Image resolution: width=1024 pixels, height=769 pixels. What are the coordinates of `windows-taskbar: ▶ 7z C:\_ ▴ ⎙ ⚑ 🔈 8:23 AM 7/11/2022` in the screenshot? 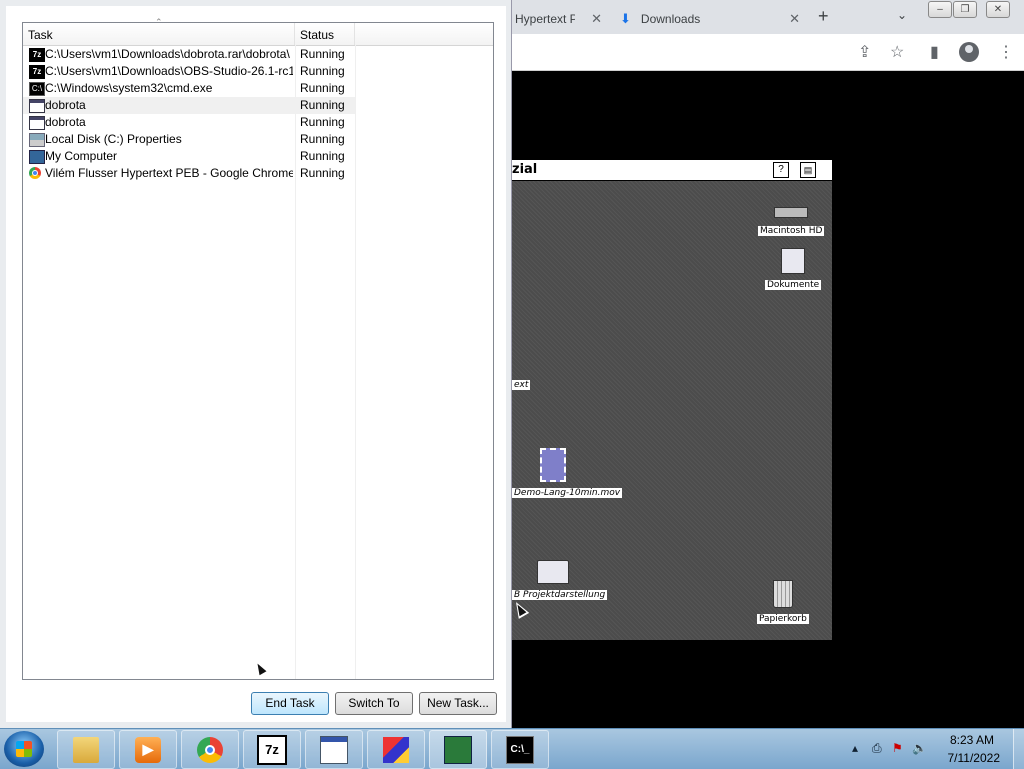 It's located at (512, 748).